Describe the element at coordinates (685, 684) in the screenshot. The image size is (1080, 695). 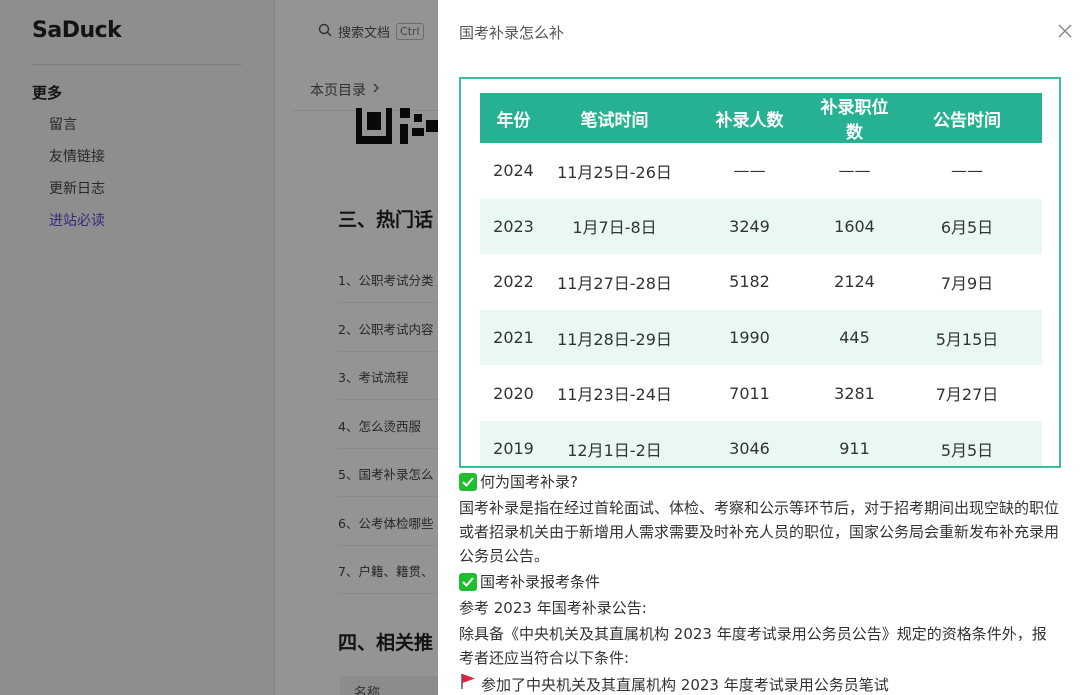
I see `bullet-text: 参加了中央机关及其直属机构 2023 年度考试录用公务员笔试` at that location.